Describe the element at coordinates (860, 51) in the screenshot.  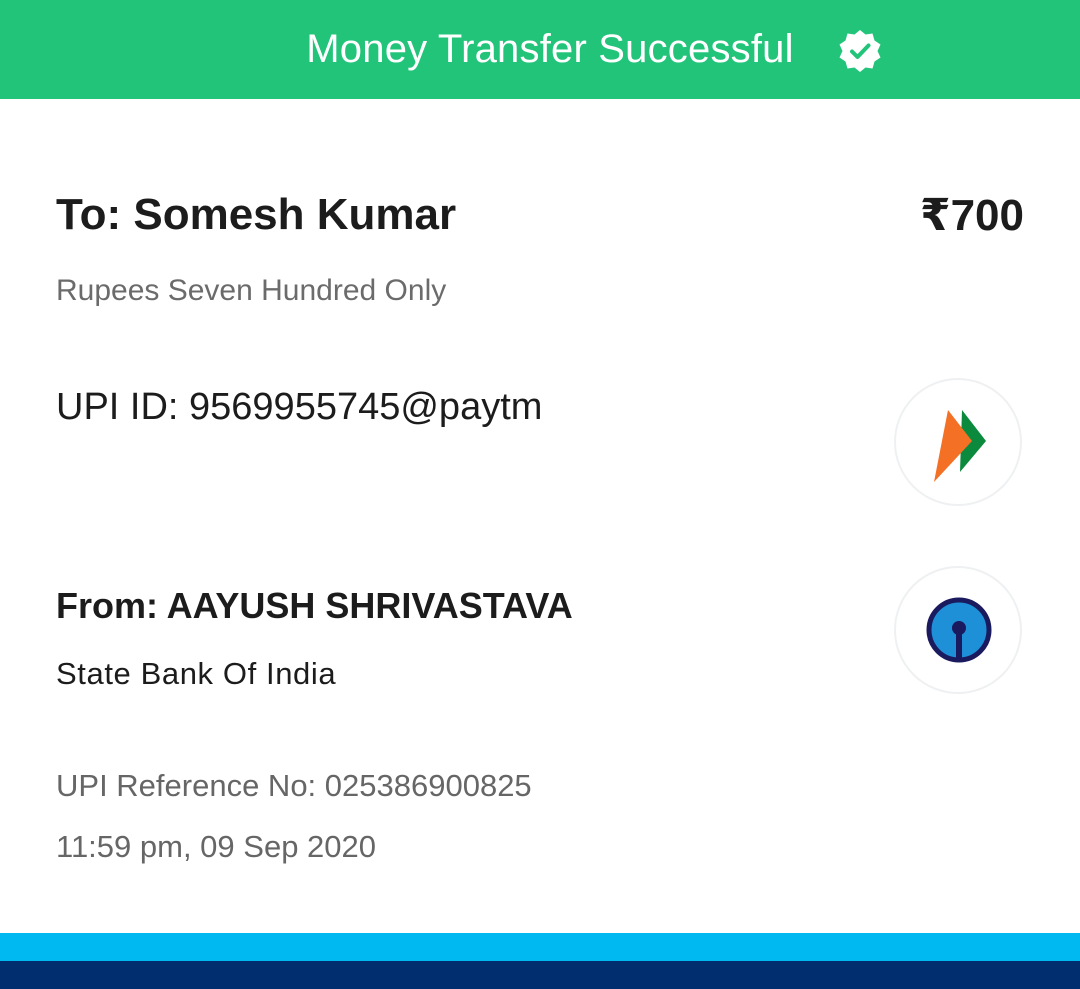
I see `verified-check-icon` at that location.